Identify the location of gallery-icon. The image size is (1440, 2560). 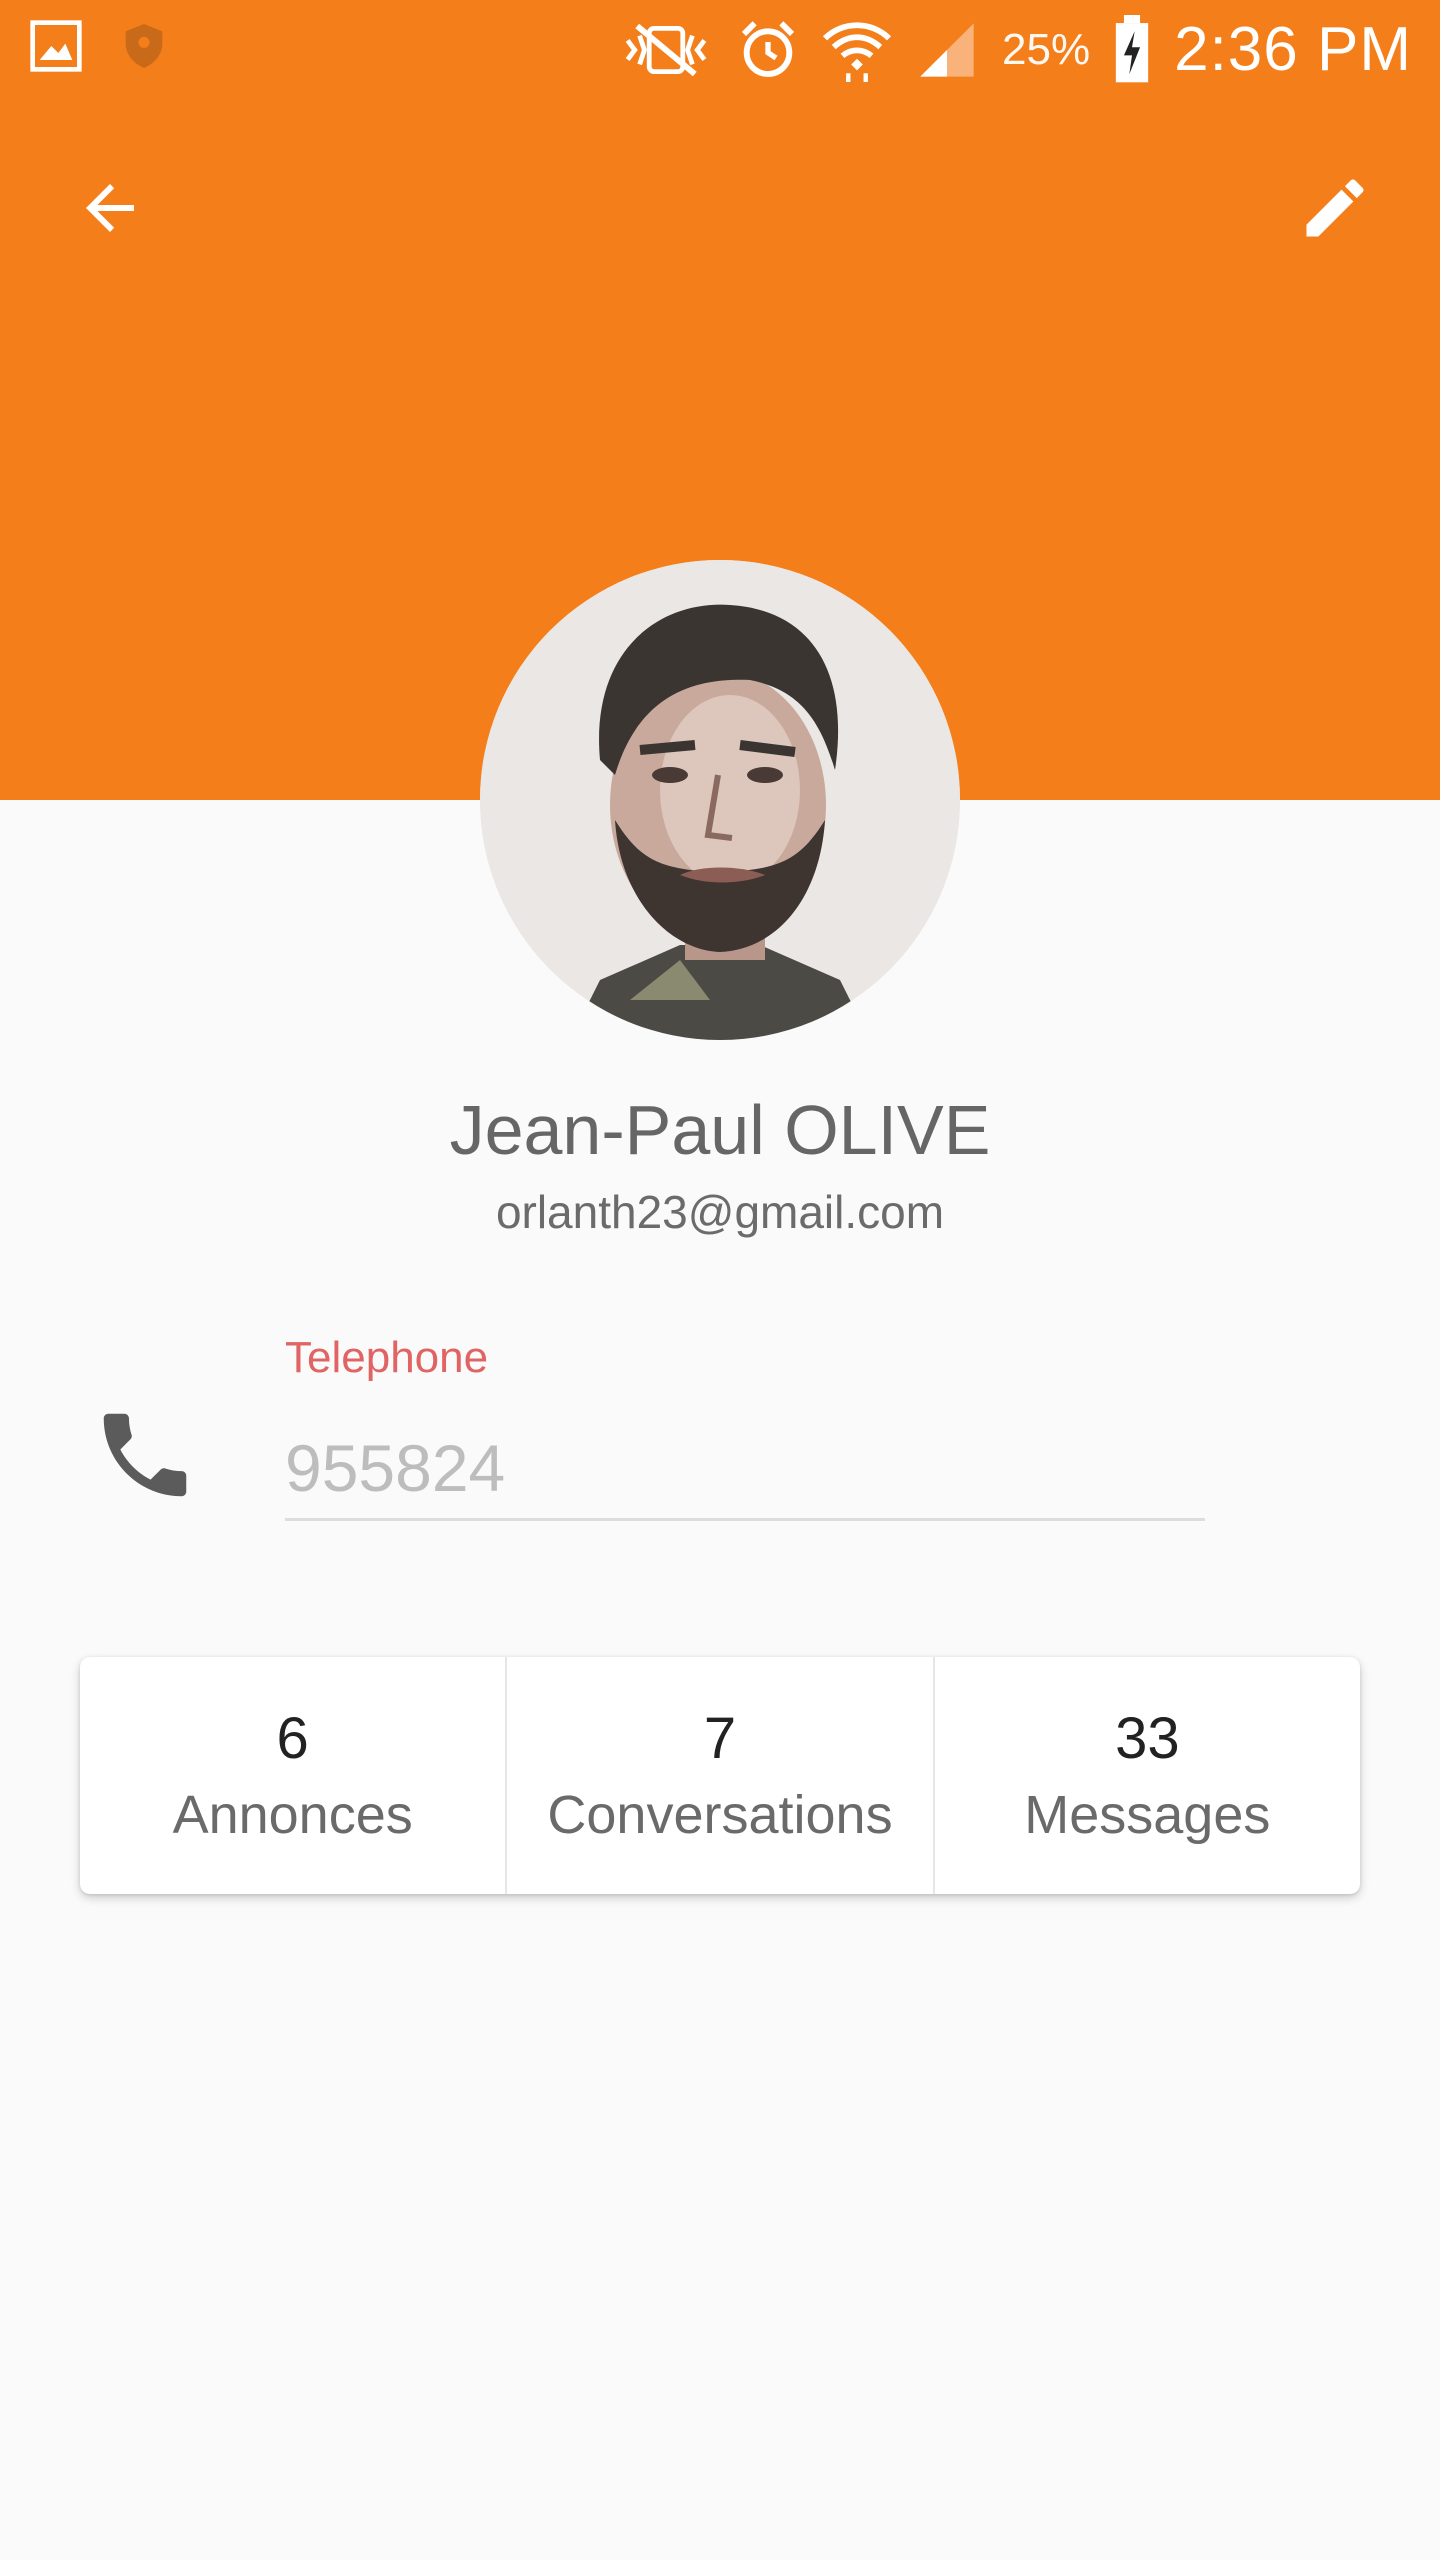
(56, 46).